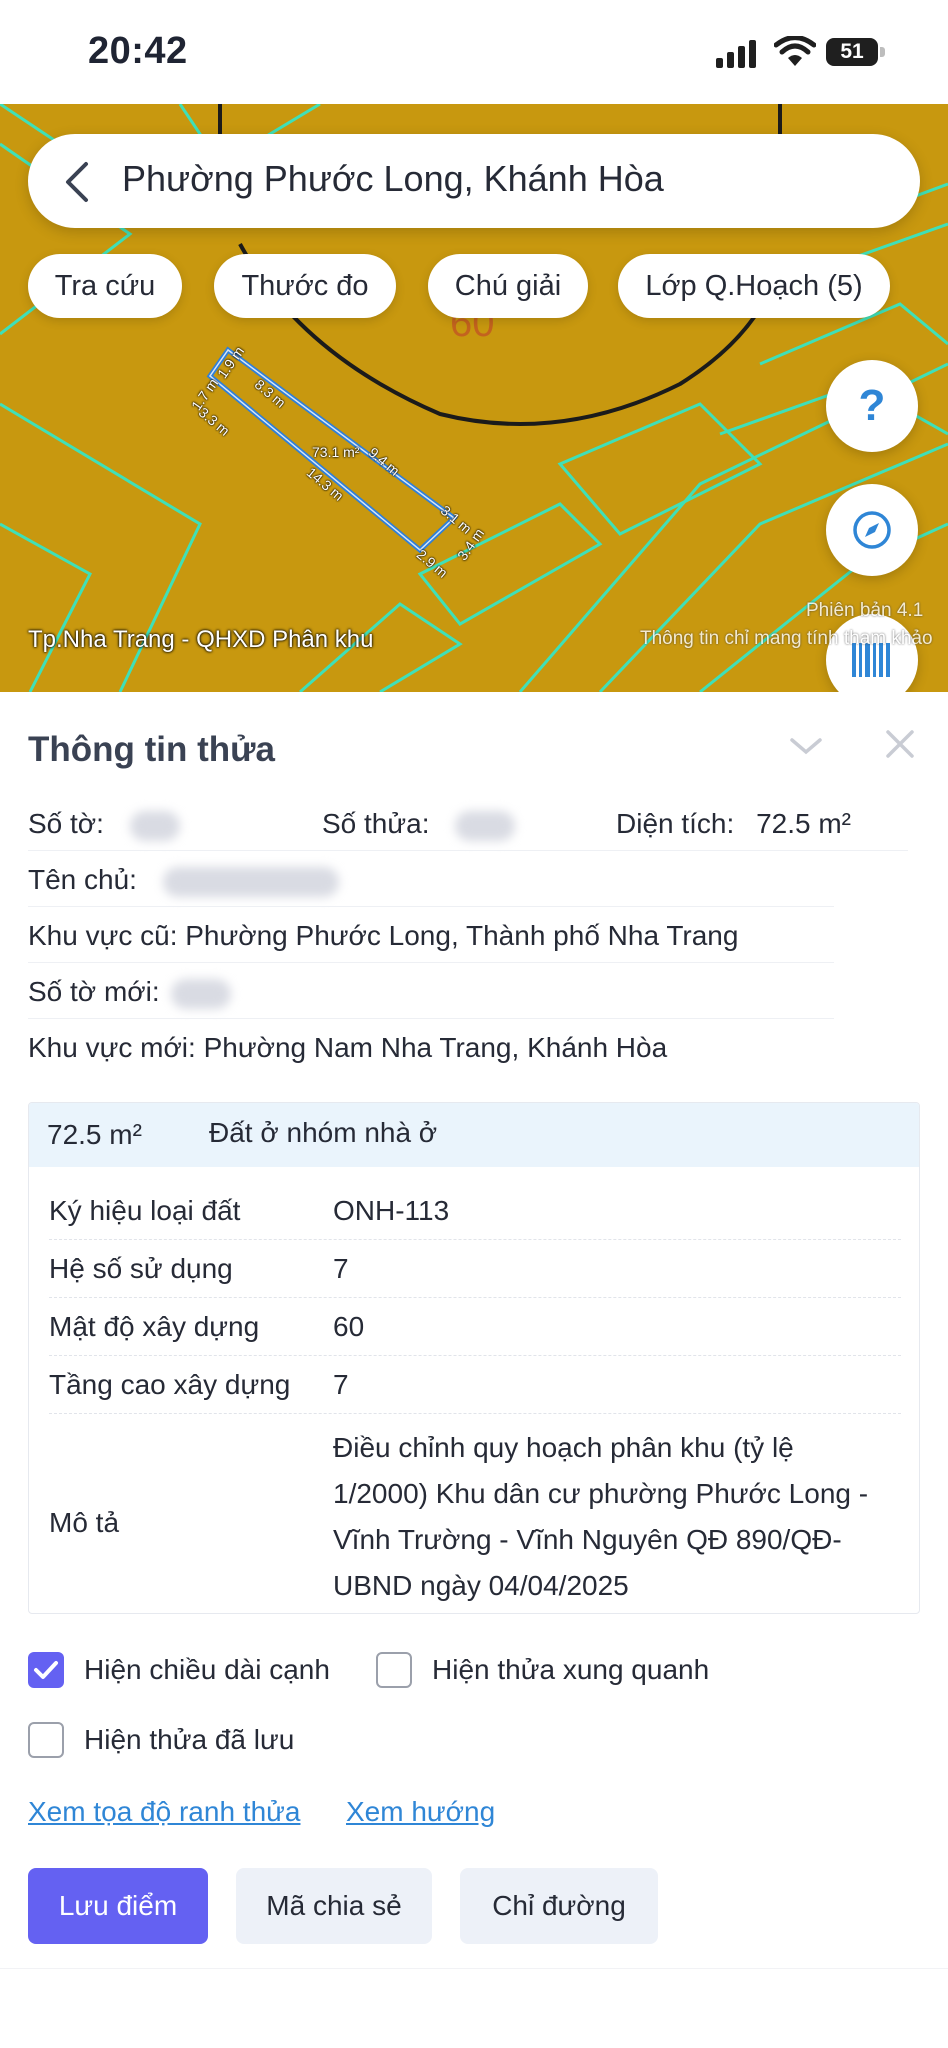 The height and width of the screenshot is (2048, 948). What do you see at coordinates (485, 825) in the screenshot?
I see `parcel-number-redacted` at bounding box center [485, 825].